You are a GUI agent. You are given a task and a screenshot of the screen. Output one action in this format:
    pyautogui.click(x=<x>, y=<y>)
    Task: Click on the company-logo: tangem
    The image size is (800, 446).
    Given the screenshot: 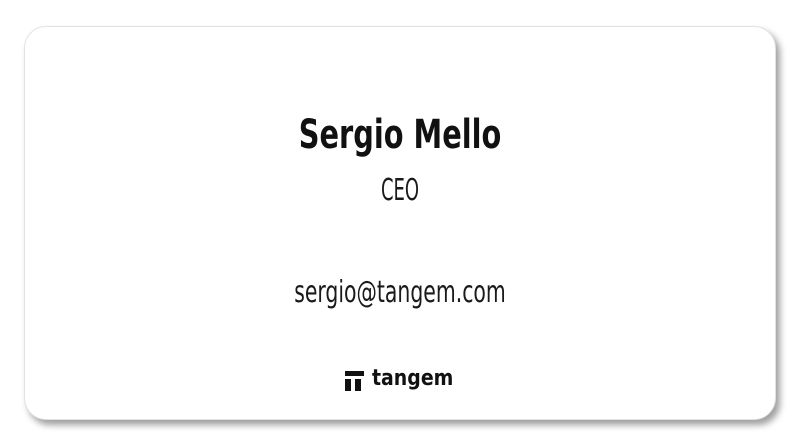 What is the action you would take?
    pyautogui.click(x=400, y=379)
    